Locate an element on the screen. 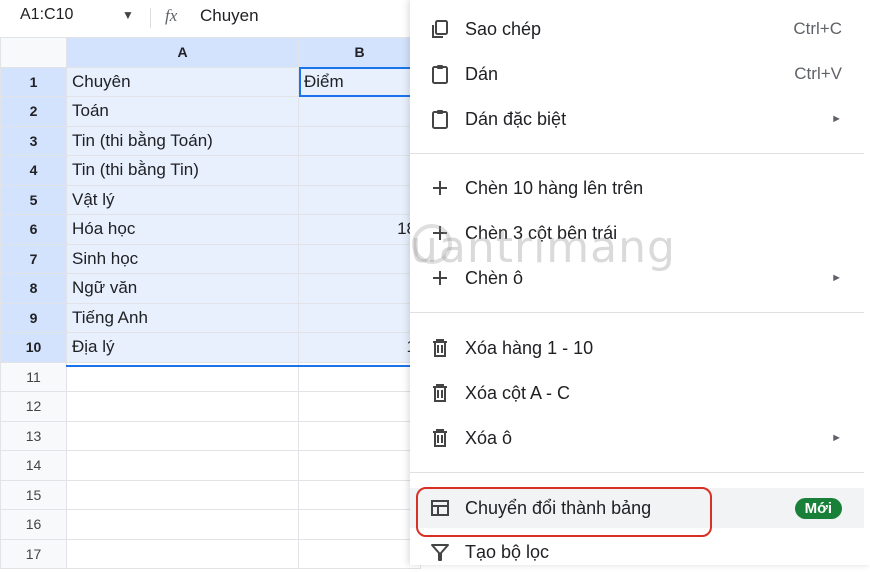 Image resolution: width=870 pixels, height=572 pixels. cell-a: Tiếng Anh is located at coordinates (182, 317).